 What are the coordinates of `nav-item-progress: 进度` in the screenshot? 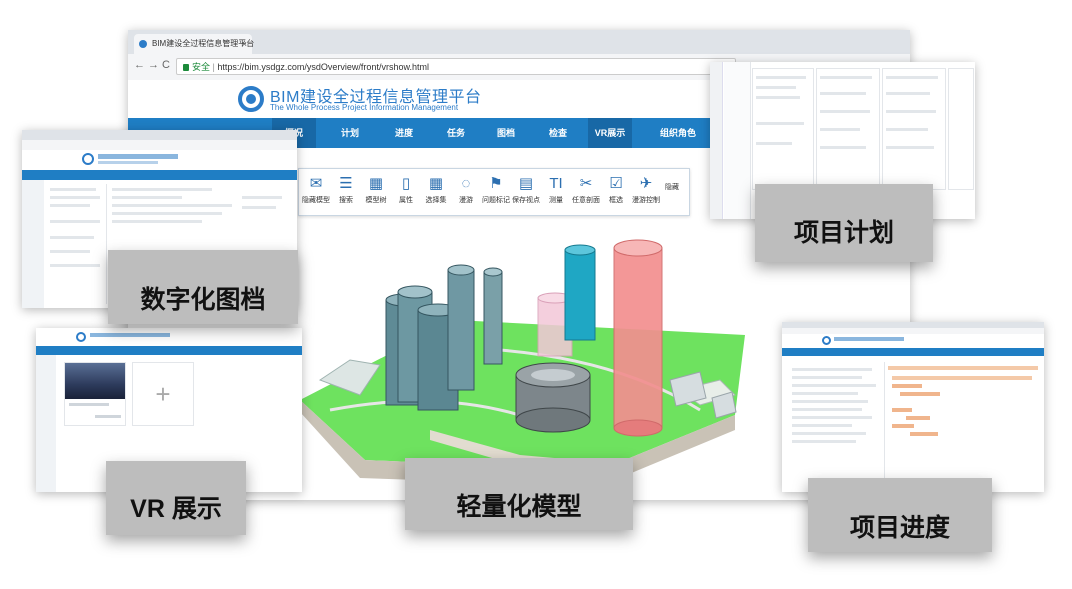 It's located at (404, 133).